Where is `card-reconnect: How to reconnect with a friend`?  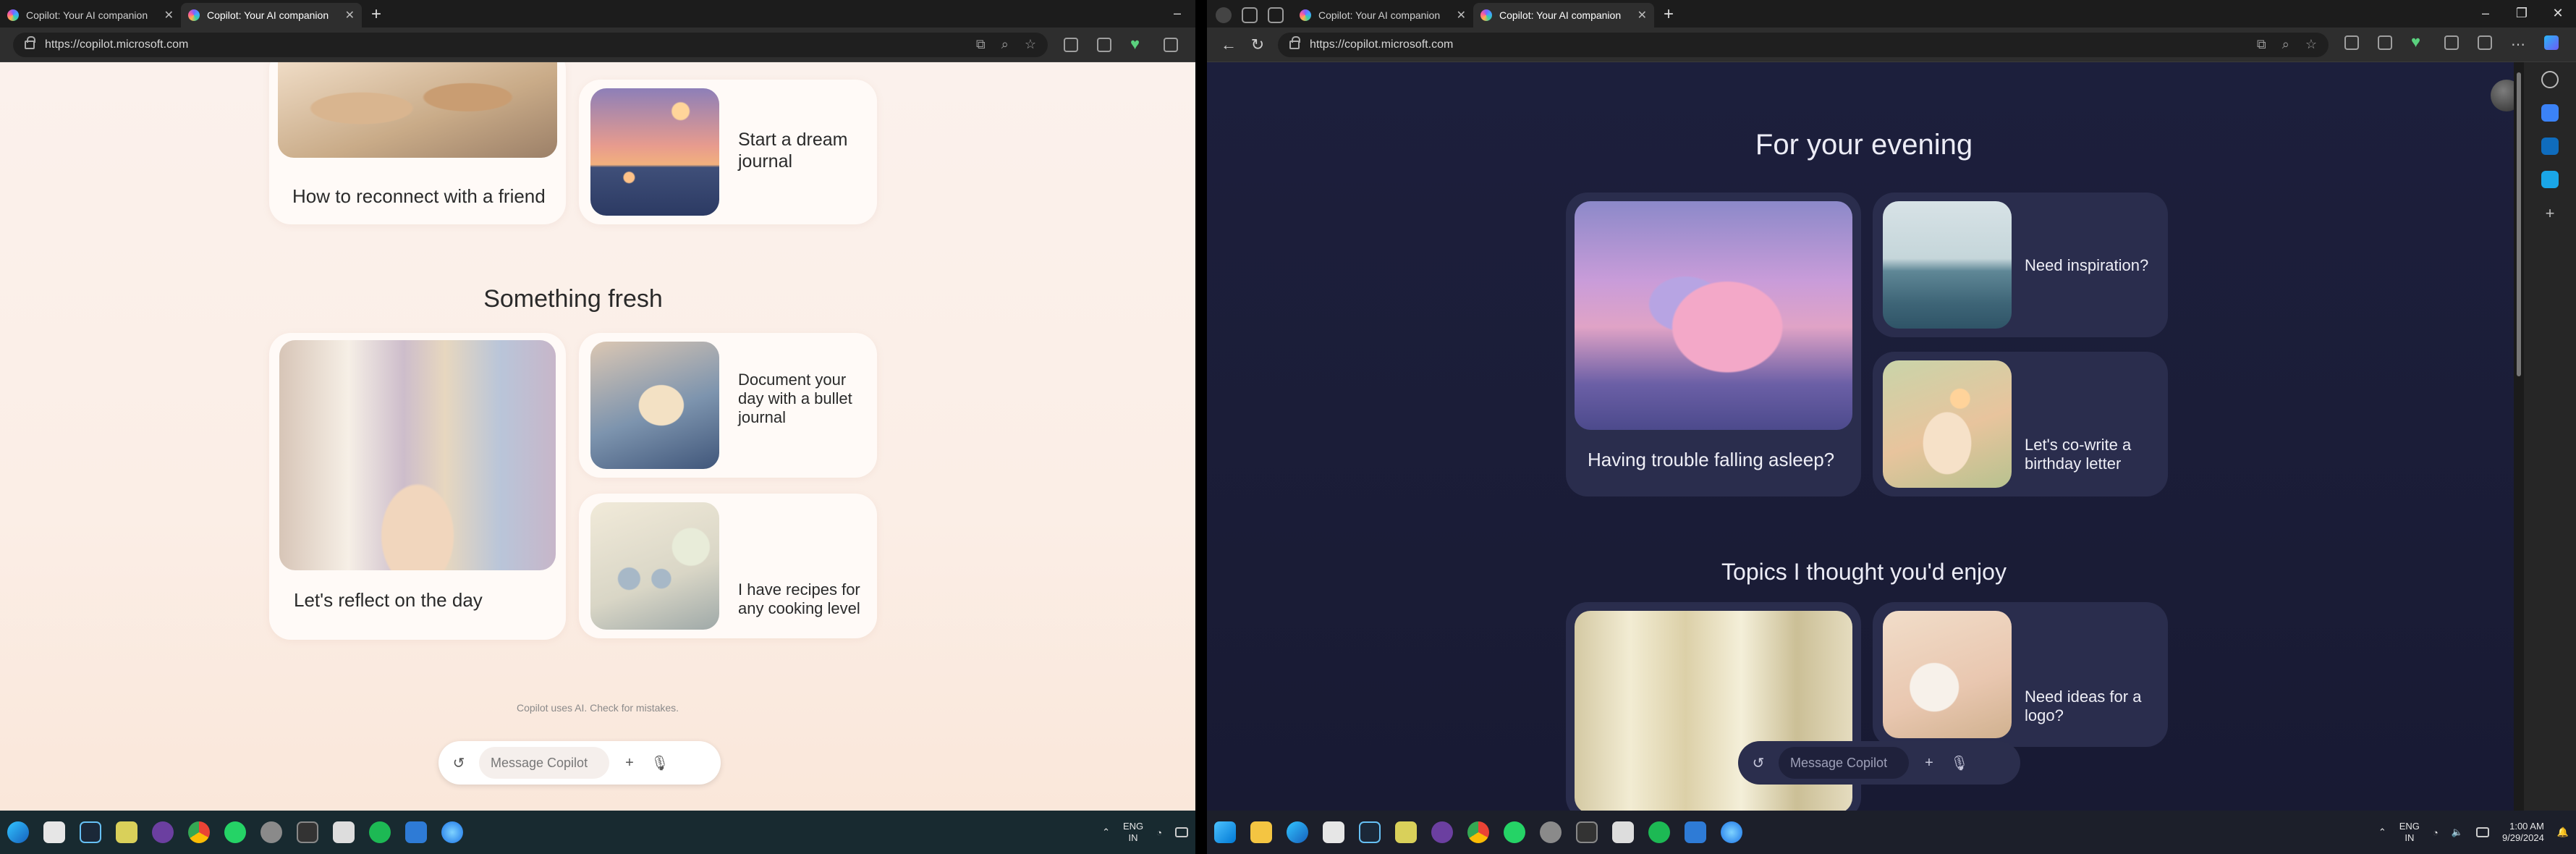
card-reconnect: How to reconnect with a friend is located at coordinates (417, 143).